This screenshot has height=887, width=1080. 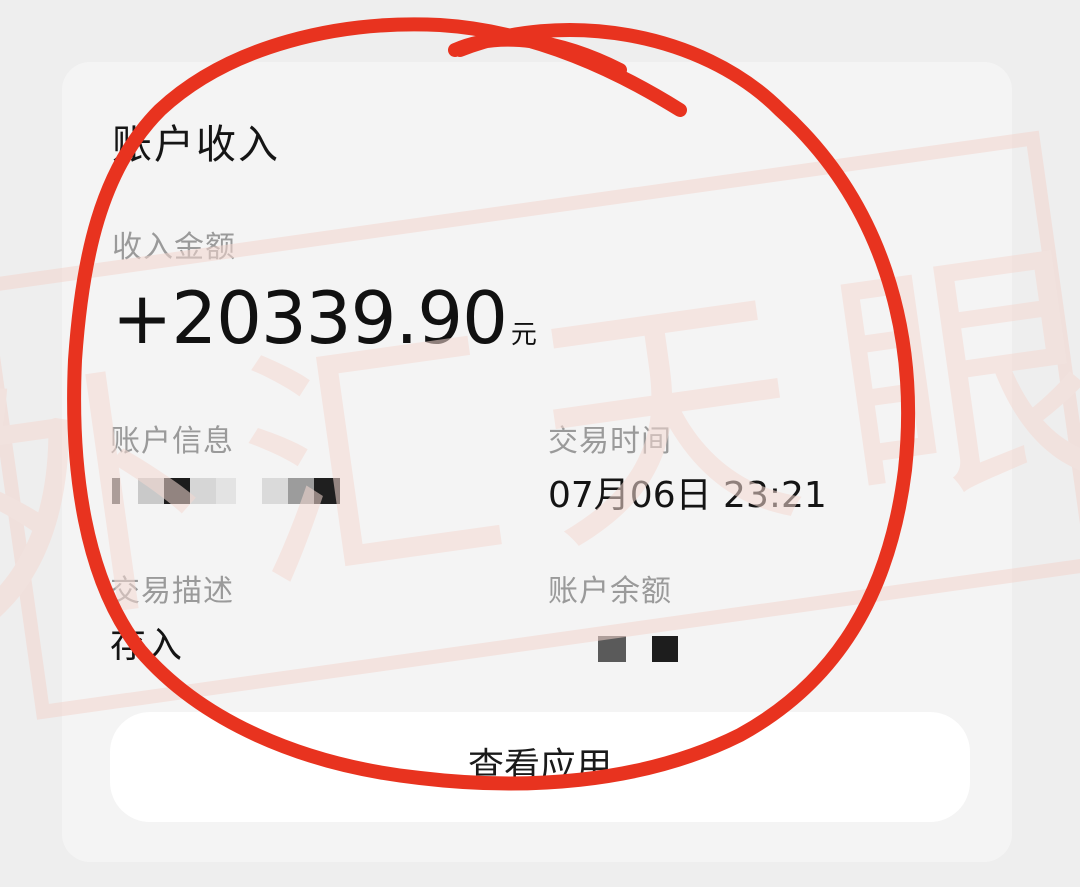 I want to click on view-app-button: 查看应用, so click(x=540, y=767).